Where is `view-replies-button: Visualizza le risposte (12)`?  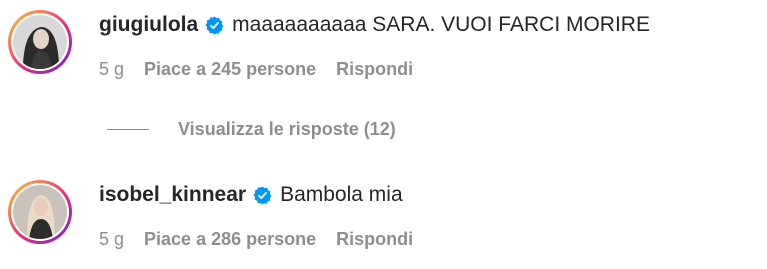 view-replies-button: Visualizza le risposte (12) is located at coordinates (251, 129).